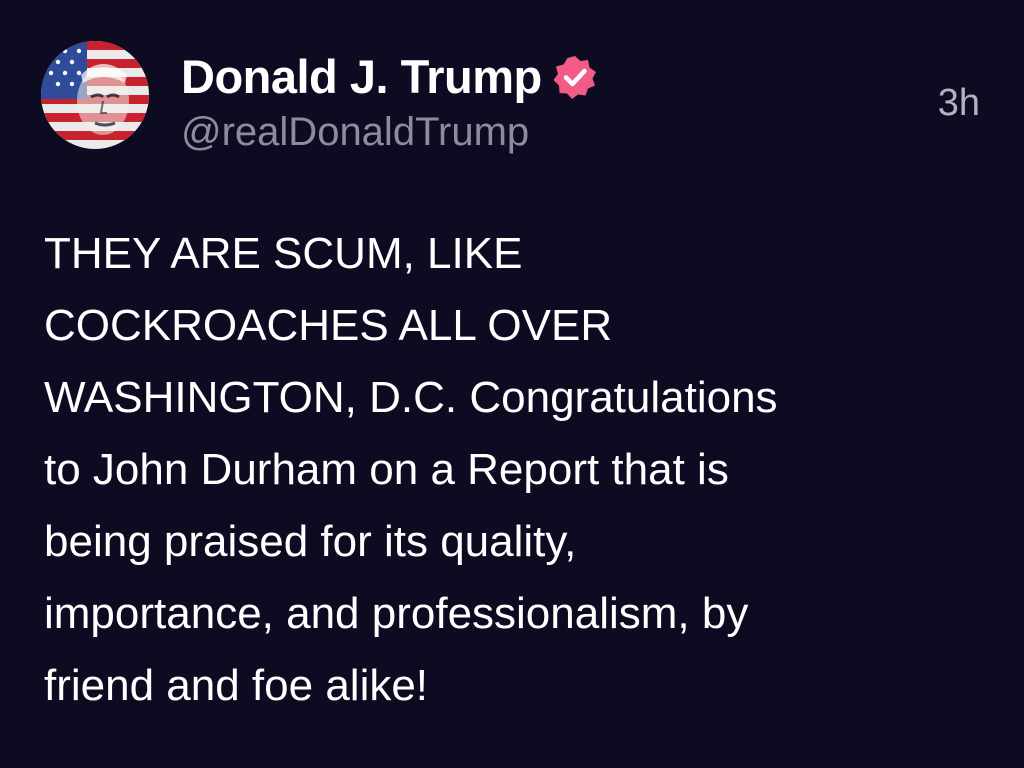 This screenshot has width=1024, height=768. Describe the element at coordinates (328, 325) in the screenshot. I see `post-text-line: COCKROACHES ALL OVER` at that location.